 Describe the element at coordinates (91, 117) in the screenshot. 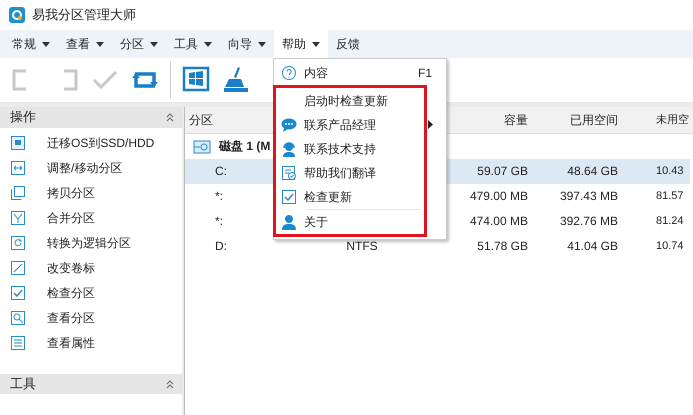

I see `section-header: 操作` at that location.